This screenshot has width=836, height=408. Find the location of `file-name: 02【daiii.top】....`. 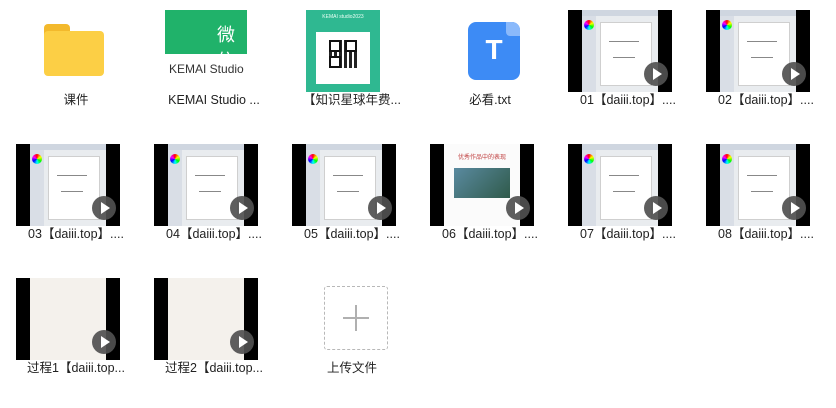

file-name: 02【daiii.top】.... is located at coordinates (766, 100).